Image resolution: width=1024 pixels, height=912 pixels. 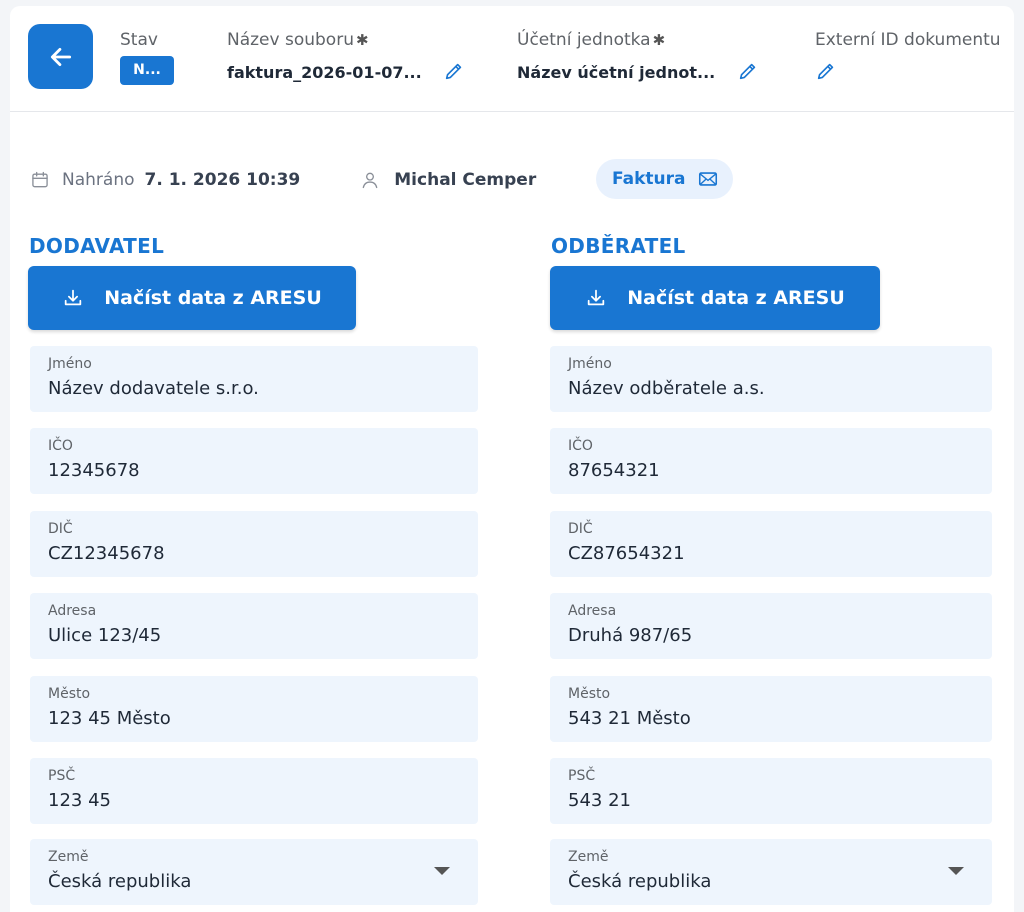 I want to click on customer-load-ares-button: Načíst data z ARESU, so click(x=715, y=298).